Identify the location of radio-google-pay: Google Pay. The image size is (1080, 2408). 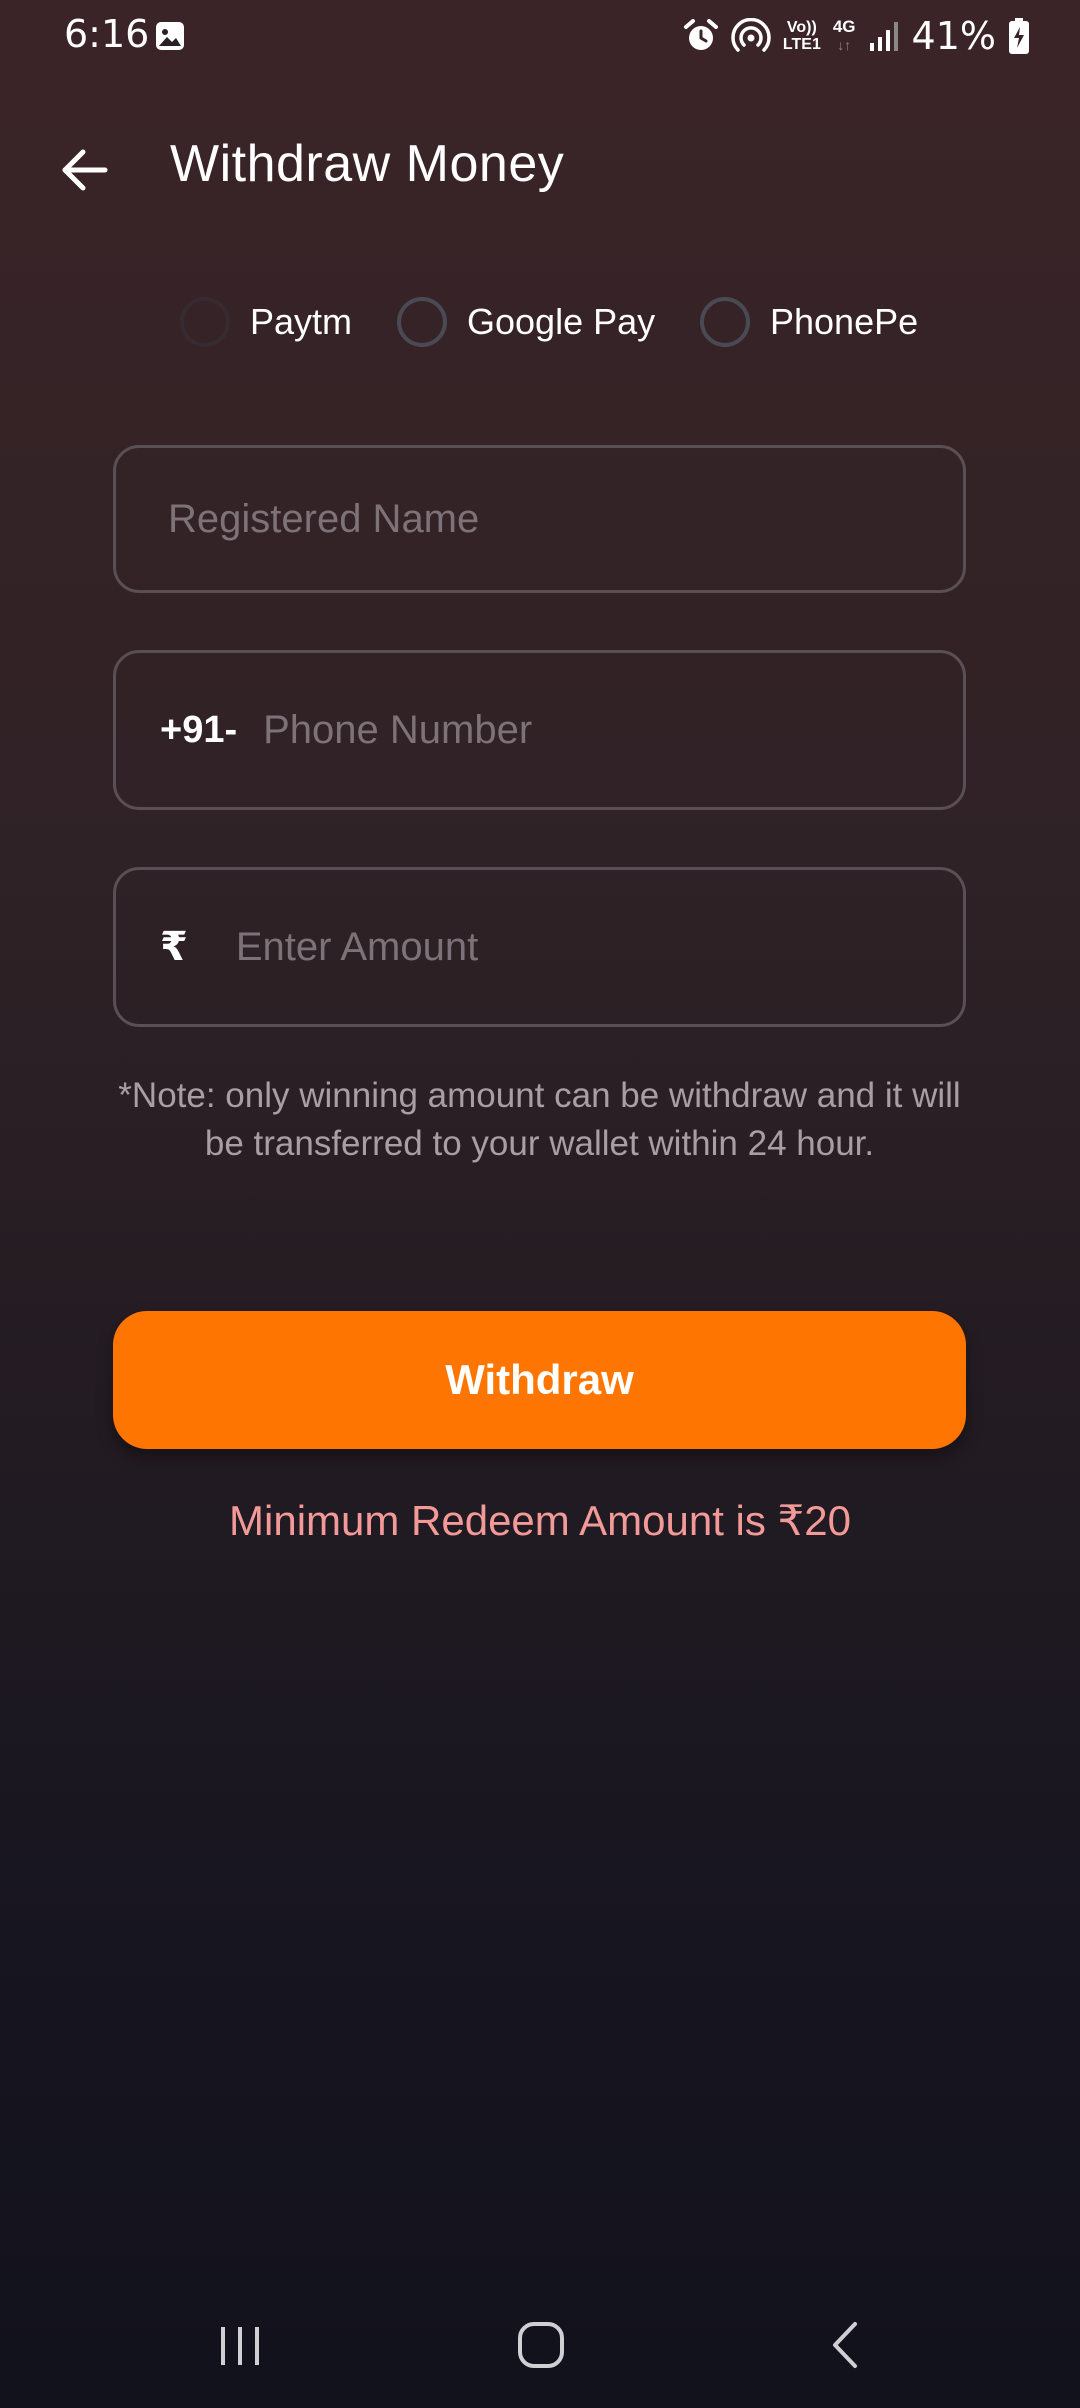
(526, 322).